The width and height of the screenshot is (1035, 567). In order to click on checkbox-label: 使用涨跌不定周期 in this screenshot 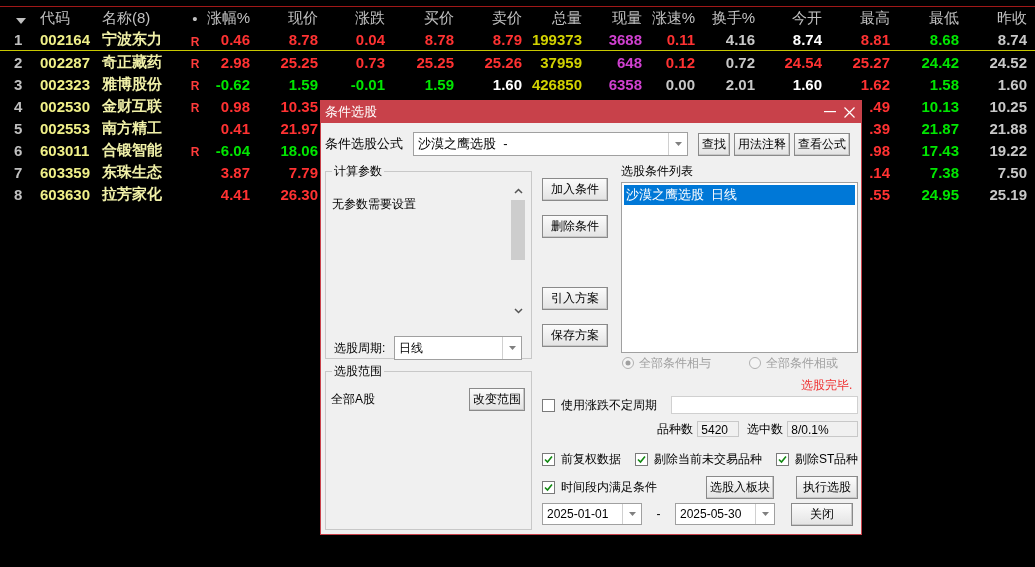, I will do `click(609, 405)`.